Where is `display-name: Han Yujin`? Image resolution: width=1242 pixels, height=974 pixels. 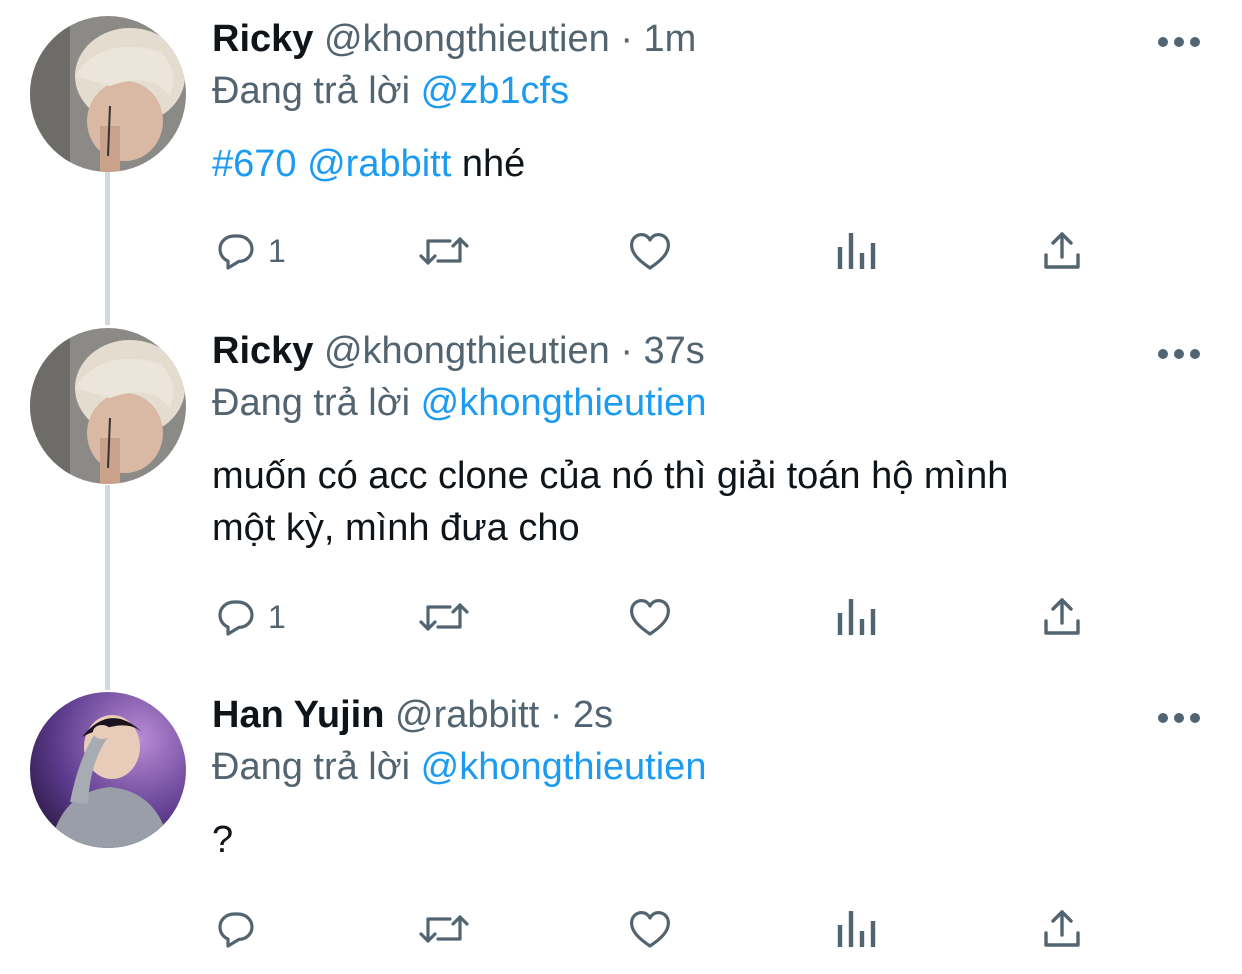
display-name: Han Yujin is located at coordinates (298, 715).